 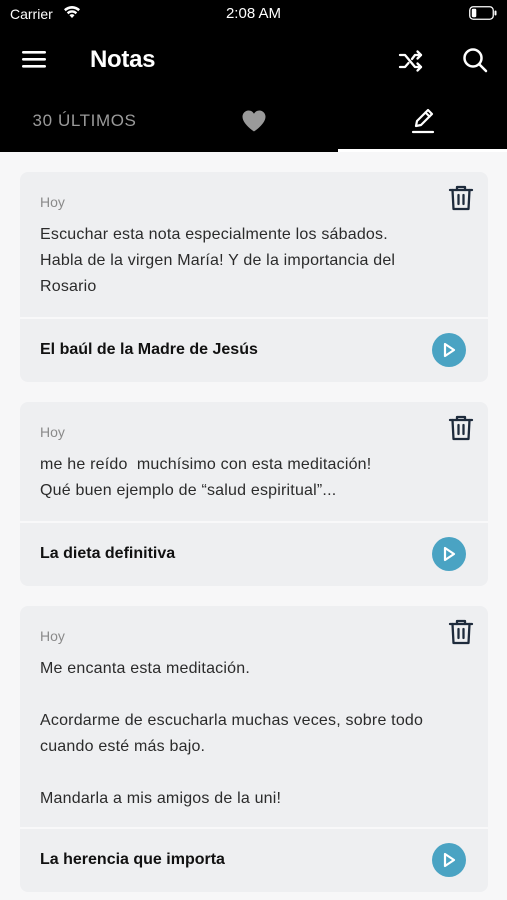 I want to click on meditation-link: La herencia que importa, so click(x=254, y=860).